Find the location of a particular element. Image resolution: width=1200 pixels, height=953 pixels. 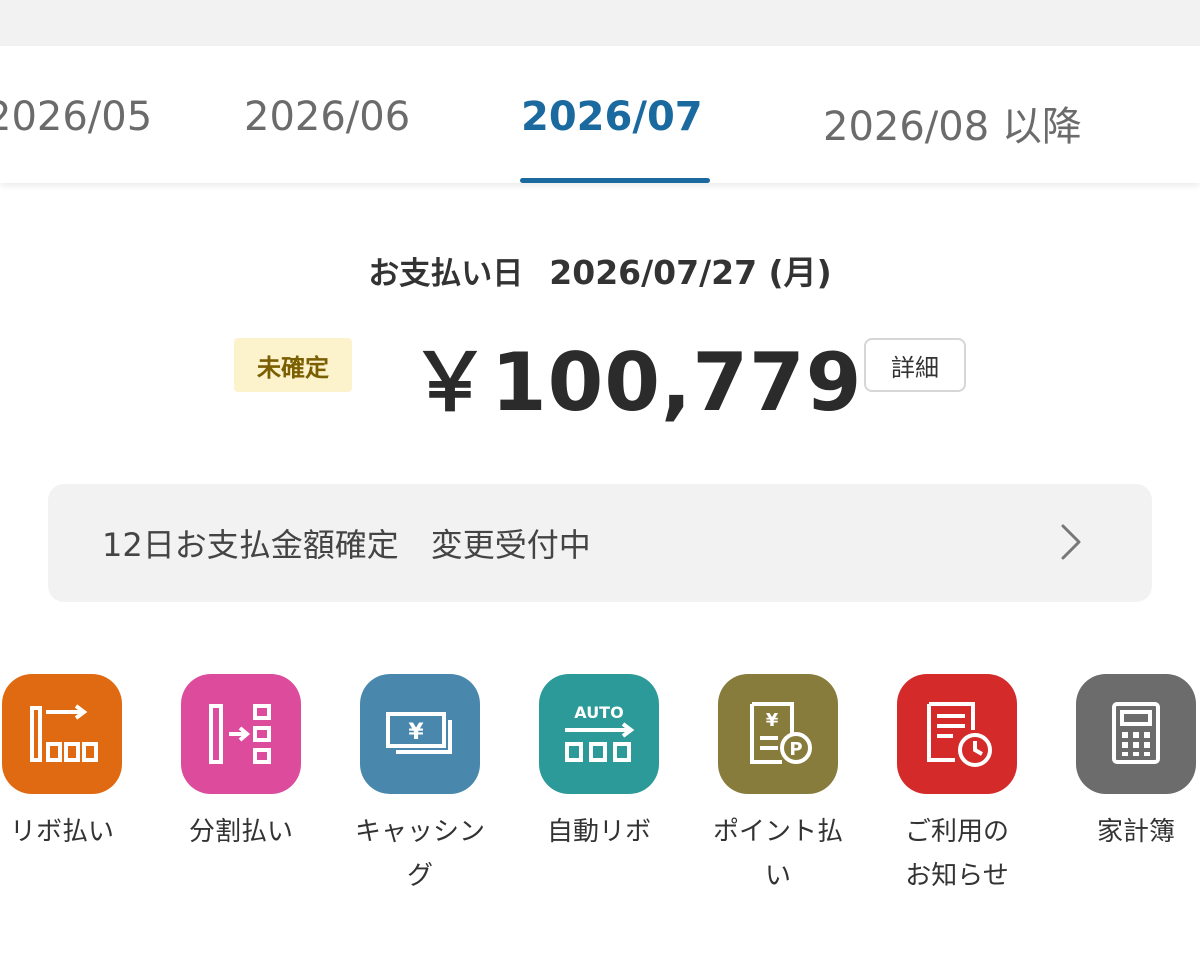

payment-amount: ￥100,779 is located at coordinates (636, 382).